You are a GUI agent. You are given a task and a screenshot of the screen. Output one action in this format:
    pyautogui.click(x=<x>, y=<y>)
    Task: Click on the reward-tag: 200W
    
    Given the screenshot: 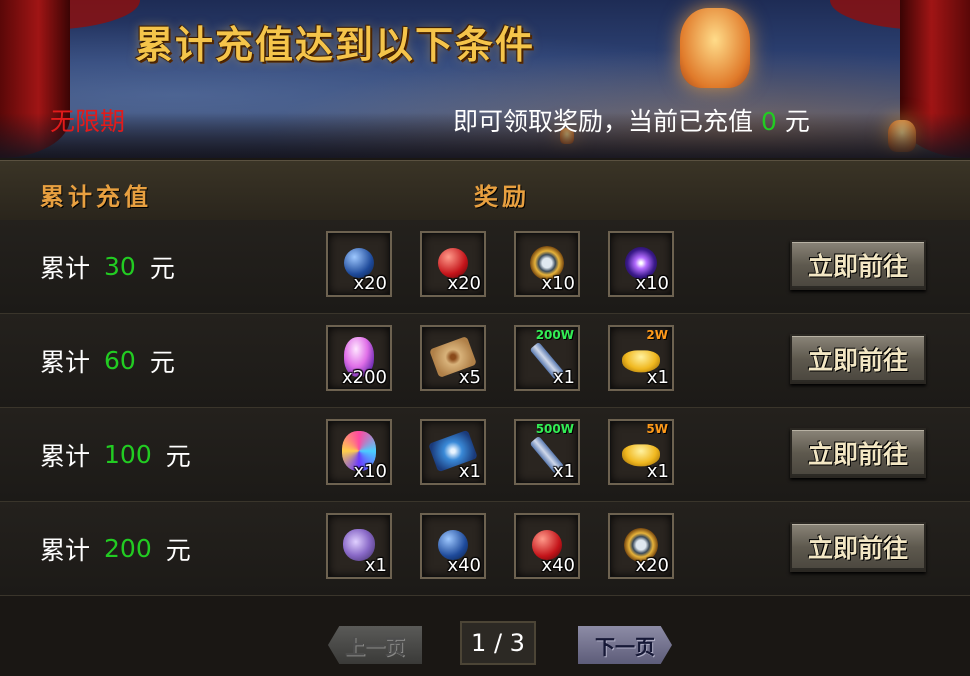 What is the action you would take?
    pyautogui.click(x=554, y=335)
    